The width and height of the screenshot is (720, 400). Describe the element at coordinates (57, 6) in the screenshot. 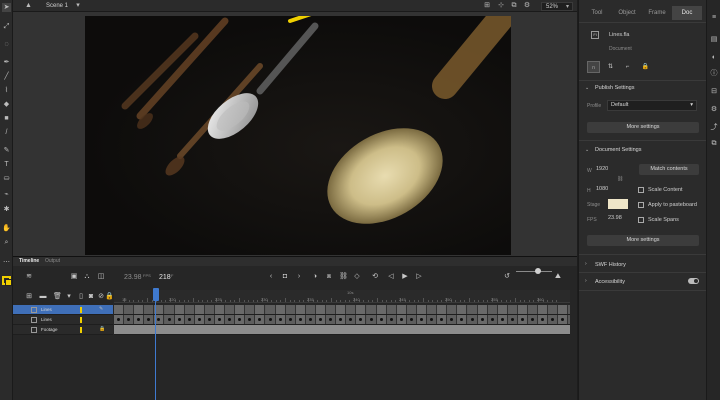

I see `scene-label: Scene 1` at that location.